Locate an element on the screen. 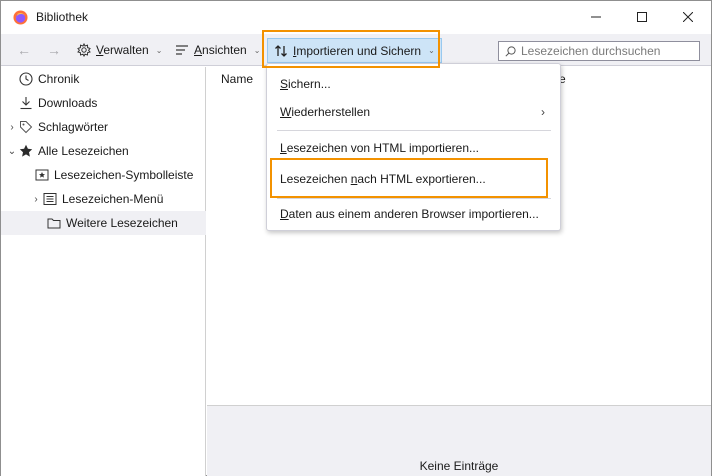 This screenshot has width=712, height=476. column-header-name: Name is located at coordinates (237, 79).